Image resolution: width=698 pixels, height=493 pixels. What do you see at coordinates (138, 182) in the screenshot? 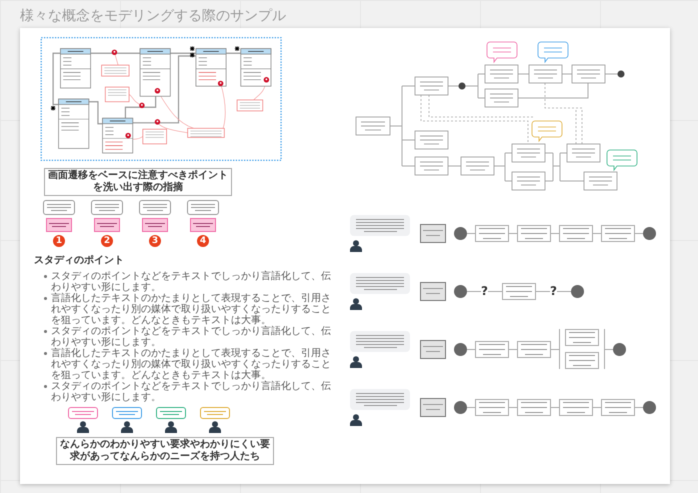
I see `heading-box: 画面遷移をベースに注意すべきポイントを洗い出す際の指摘` at bounding box center [138, 182].